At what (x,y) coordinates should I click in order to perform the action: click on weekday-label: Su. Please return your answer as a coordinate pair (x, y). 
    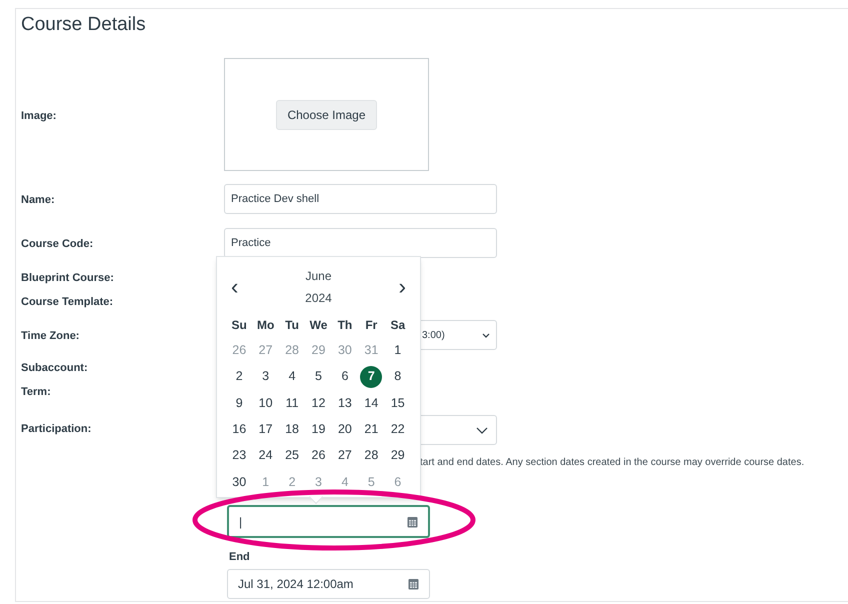
    Looking at the image, I should click on (239, 325).